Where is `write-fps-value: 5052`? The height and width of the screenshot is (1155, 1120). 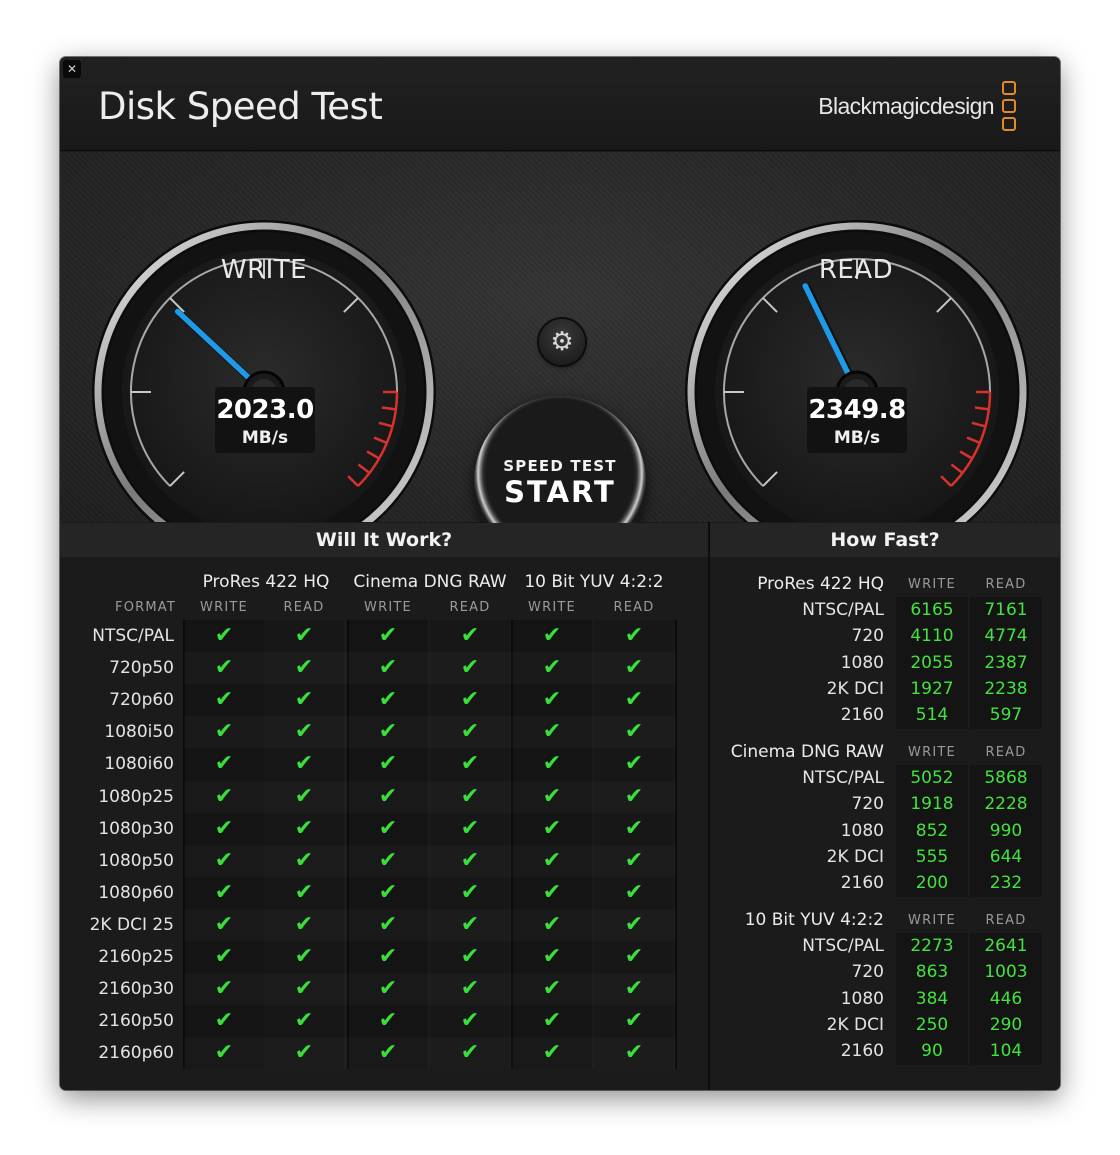
write-fps-value: 5052 is located at coordinates (932, 778).